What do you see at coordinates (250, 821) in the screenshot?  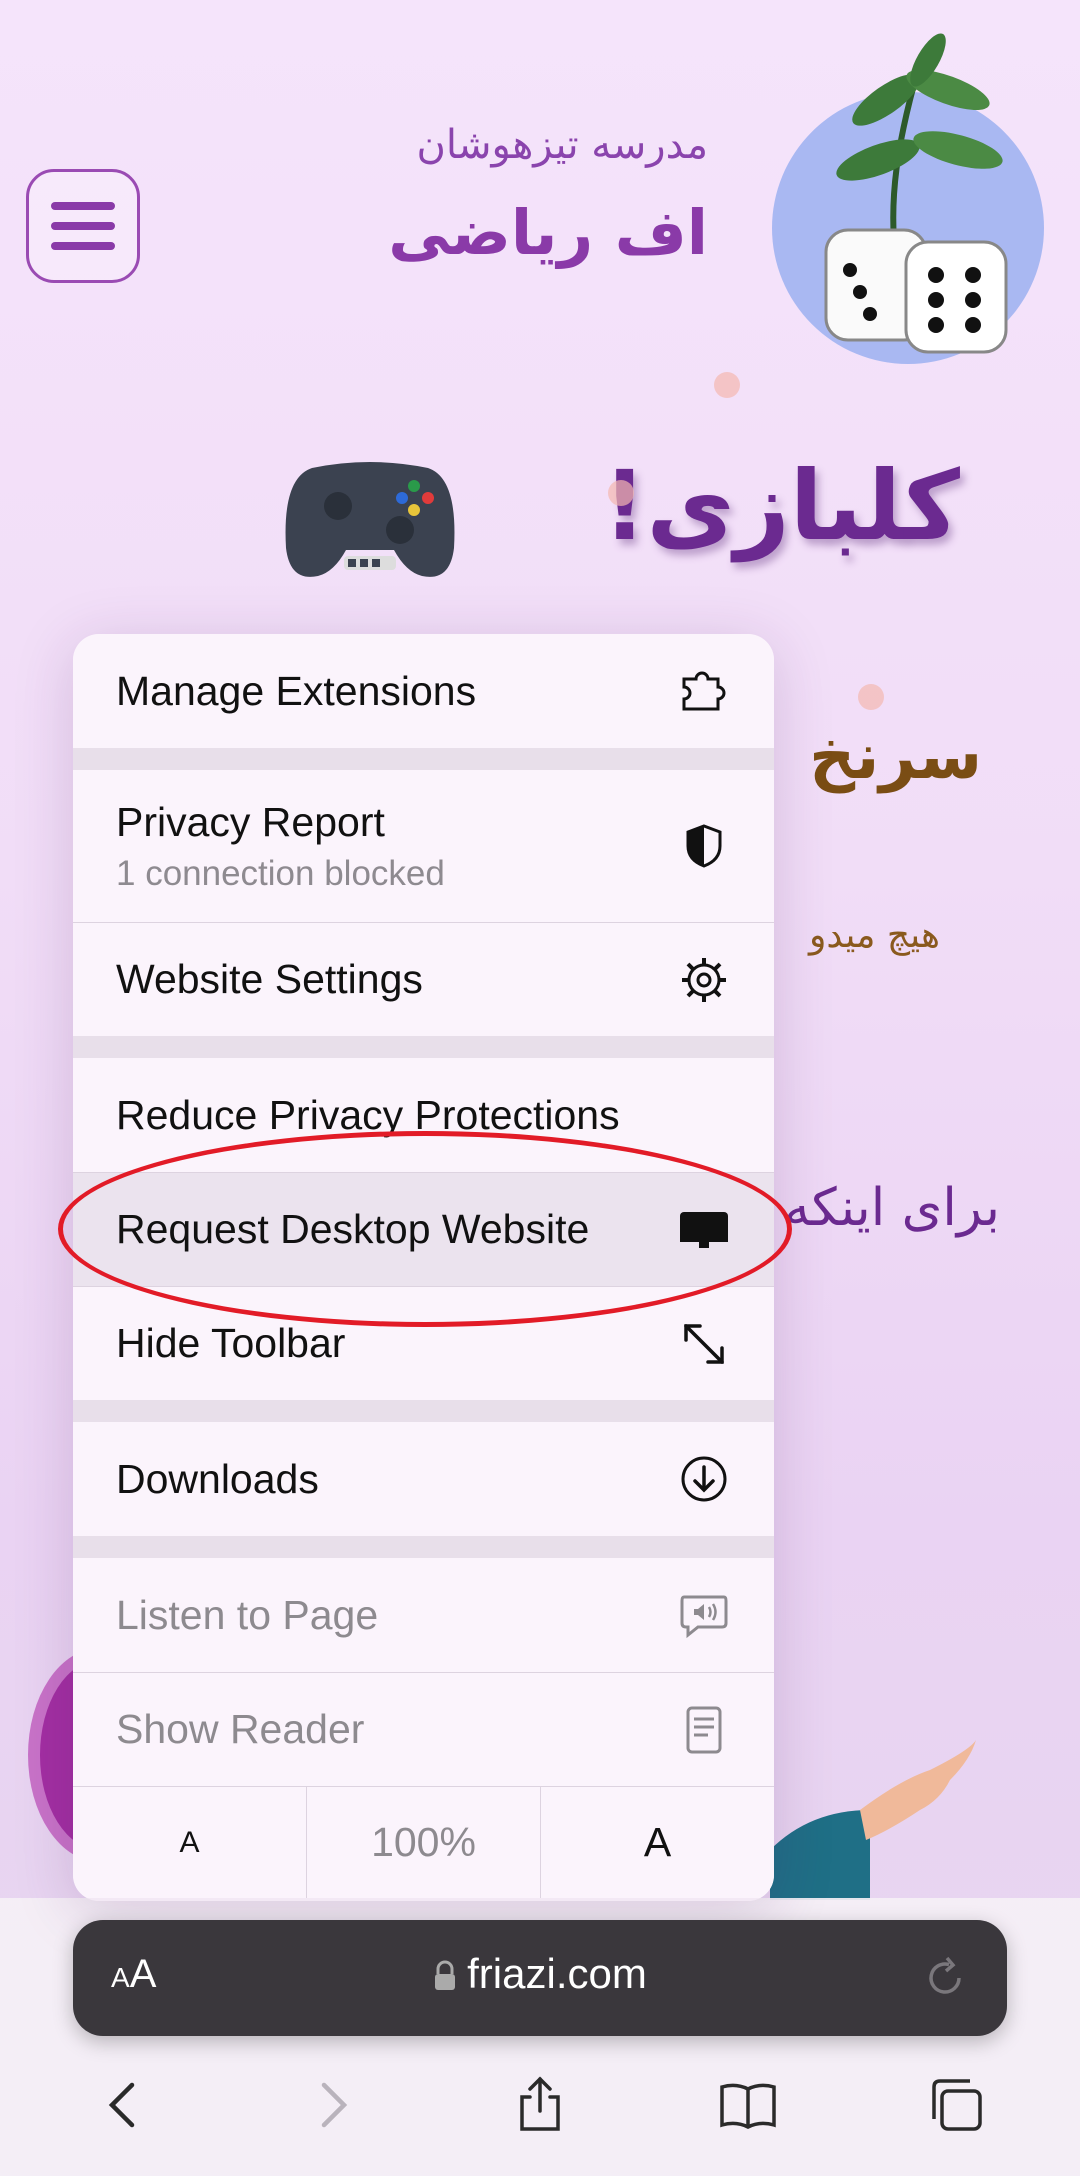 I see `menu-item-label: Privacy Report` at bounding box center [250, 821].